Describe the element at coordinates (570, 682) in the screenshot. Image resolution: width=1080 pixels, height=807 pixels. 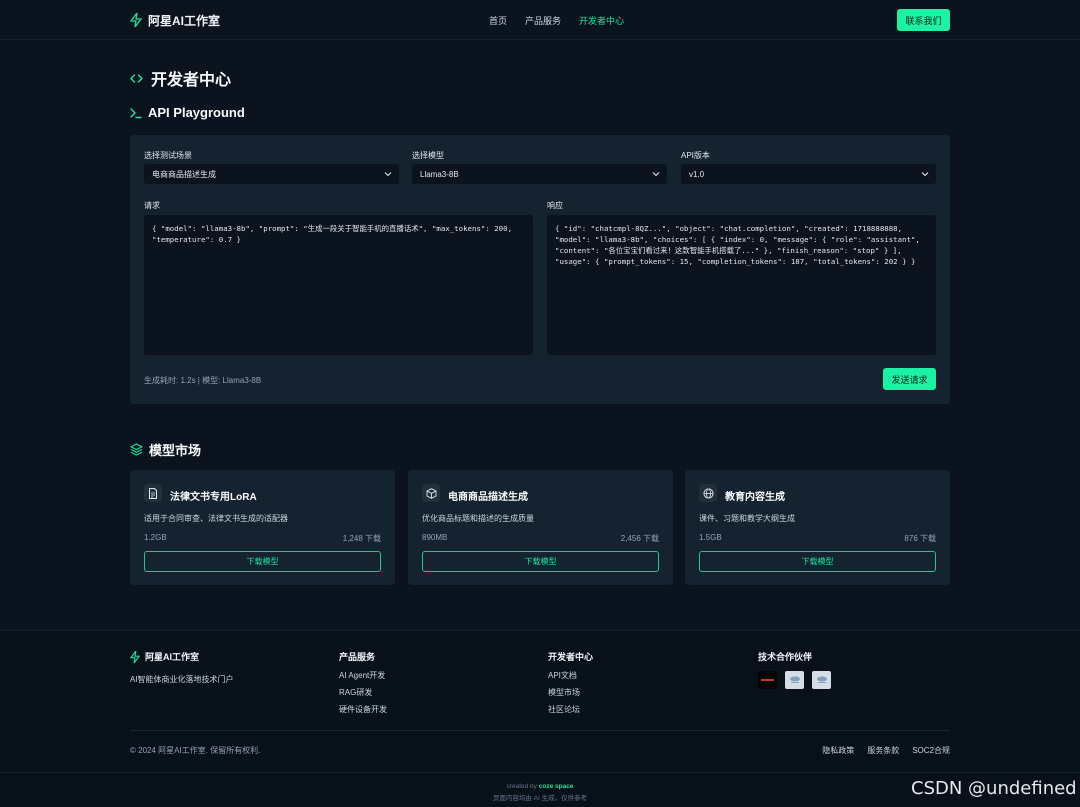
I see `footer-developer-column: 开发者中心 API文档 模型市场 社区论坛` at that location.